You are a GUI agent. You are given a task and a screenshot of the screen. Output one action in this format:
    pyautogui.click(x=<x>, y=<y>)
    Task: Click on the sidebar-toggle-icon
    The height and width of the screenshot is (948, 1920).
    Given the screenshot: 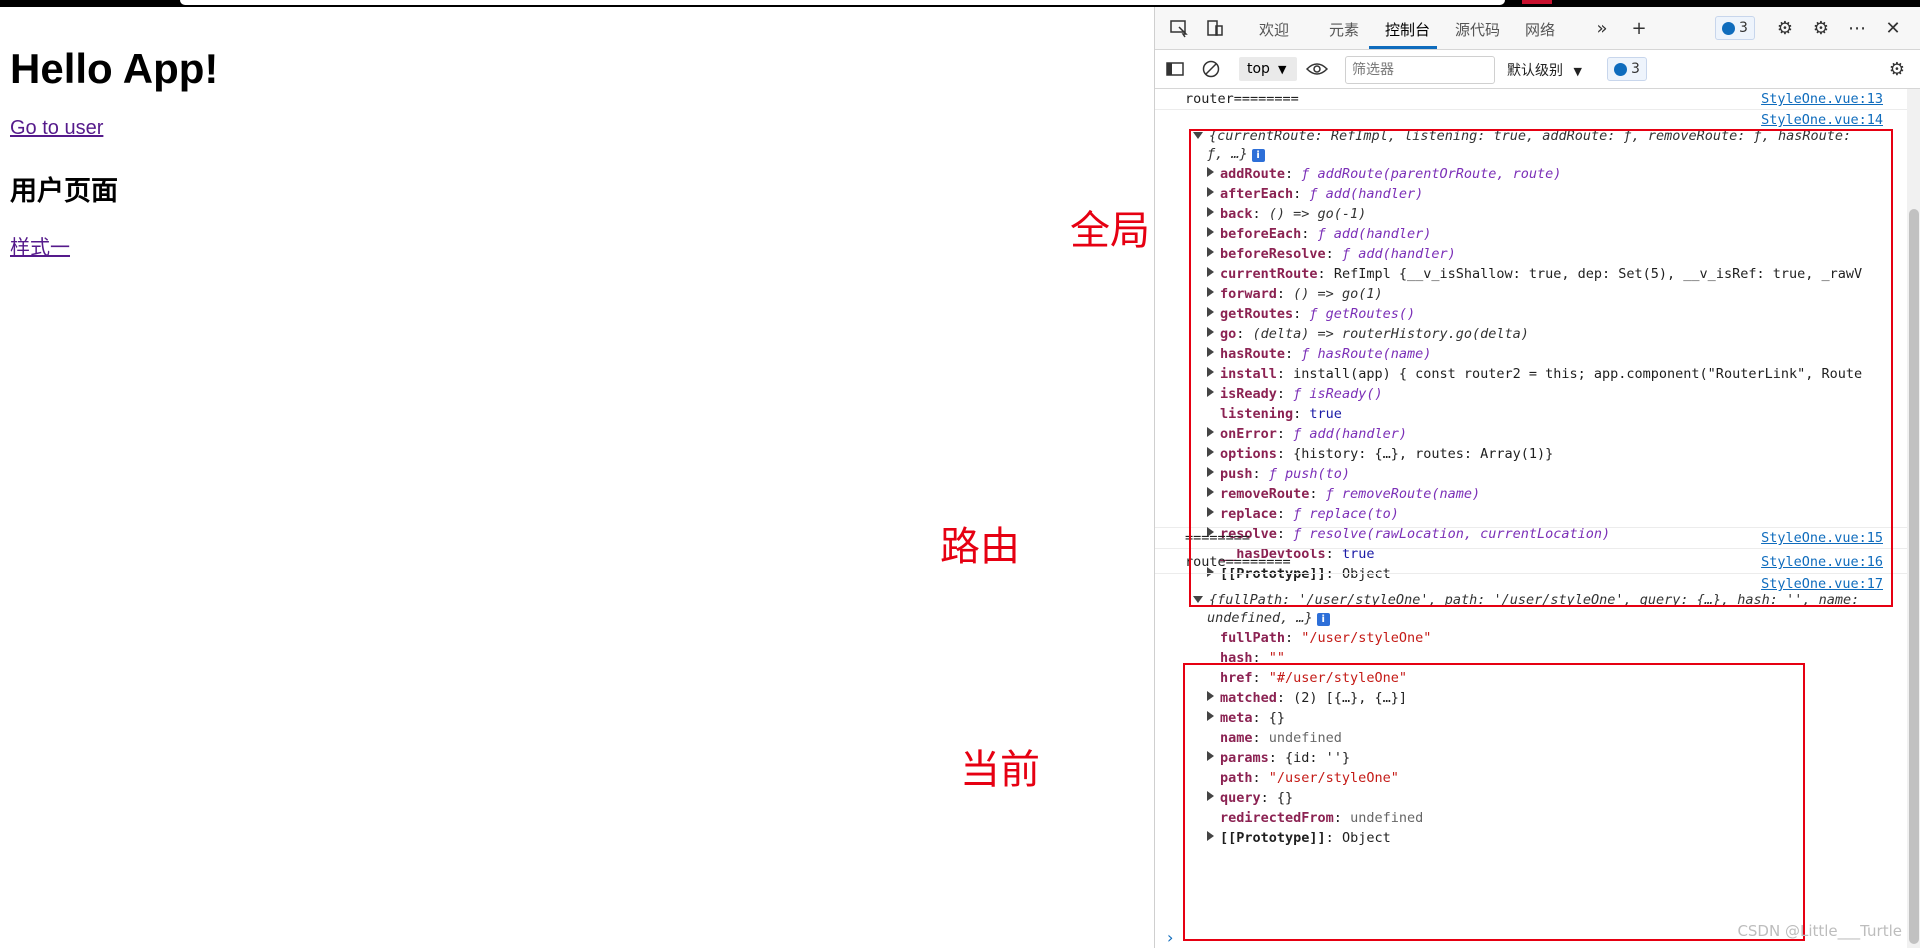 What is the action you would take?
    pyautogui.click(x=1175, y=69)
    